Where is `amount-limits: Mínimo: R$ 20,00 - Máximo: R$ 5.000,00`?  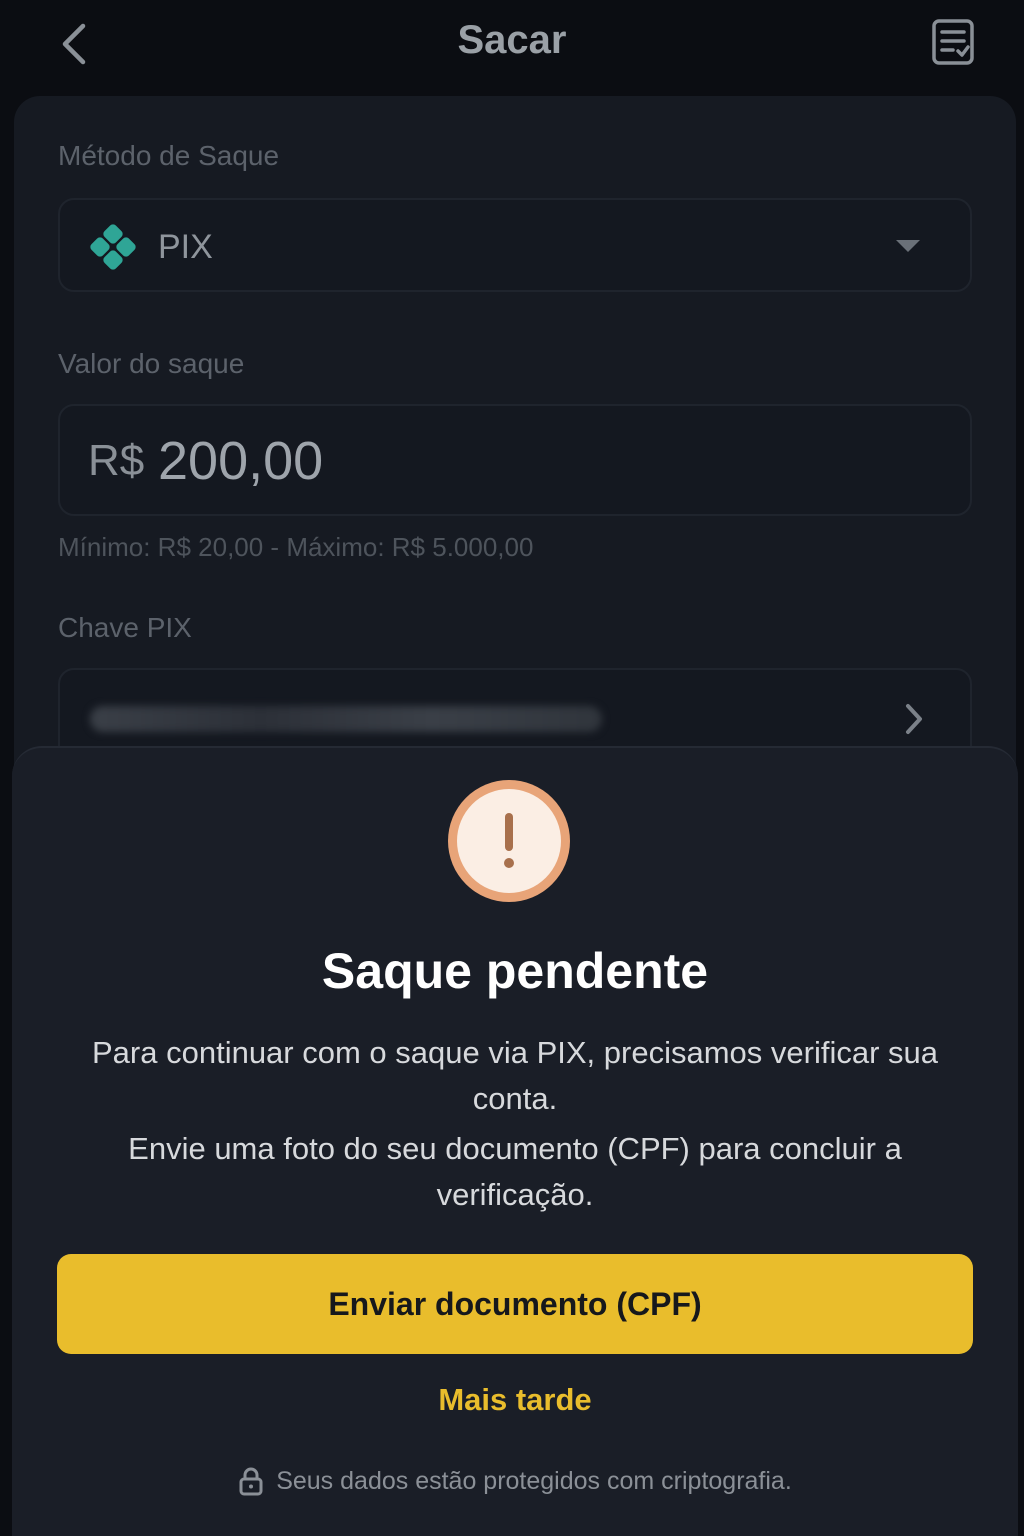
amount-limits: Mínimo: R$ 20,00 - Máximo: R$ 5.000,00 is located at coordinates (296, 547).